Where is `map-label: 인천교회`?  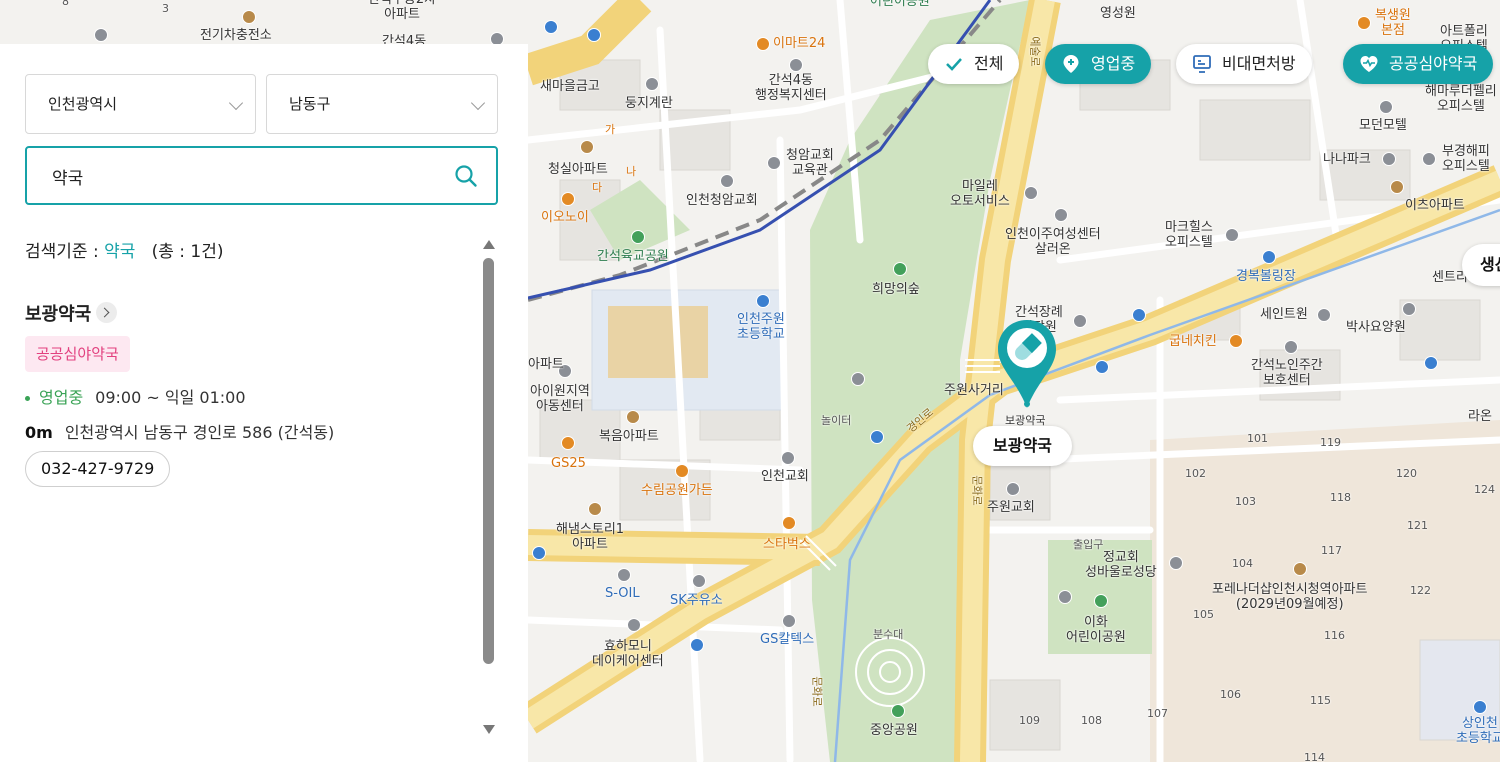
map-label: 인천교회 is located at coordinates (785, 476).